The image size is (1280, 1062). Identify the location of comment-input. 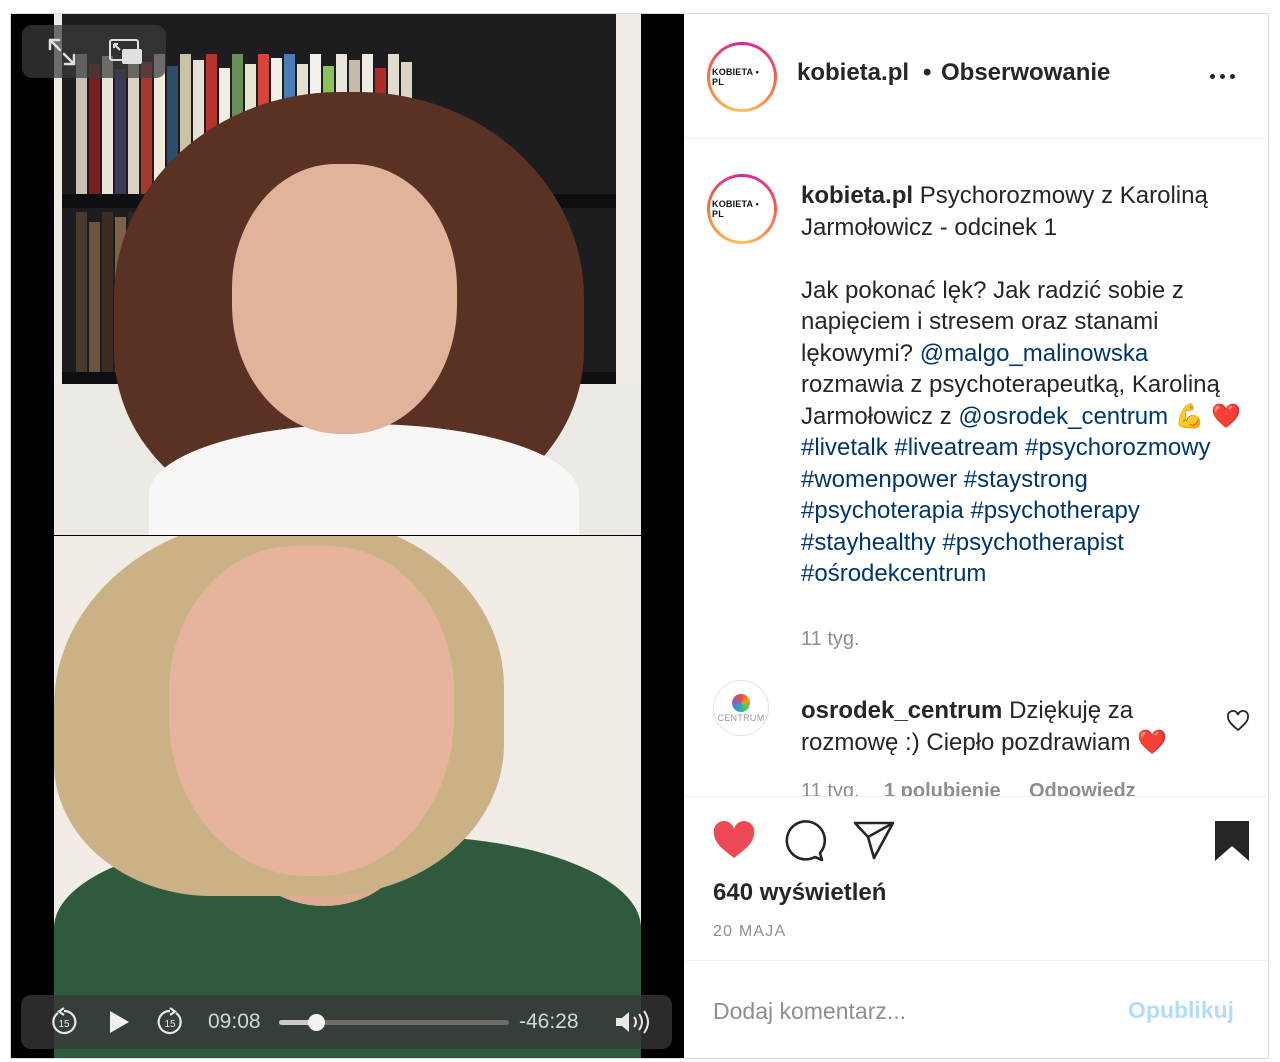
(913, 1011).